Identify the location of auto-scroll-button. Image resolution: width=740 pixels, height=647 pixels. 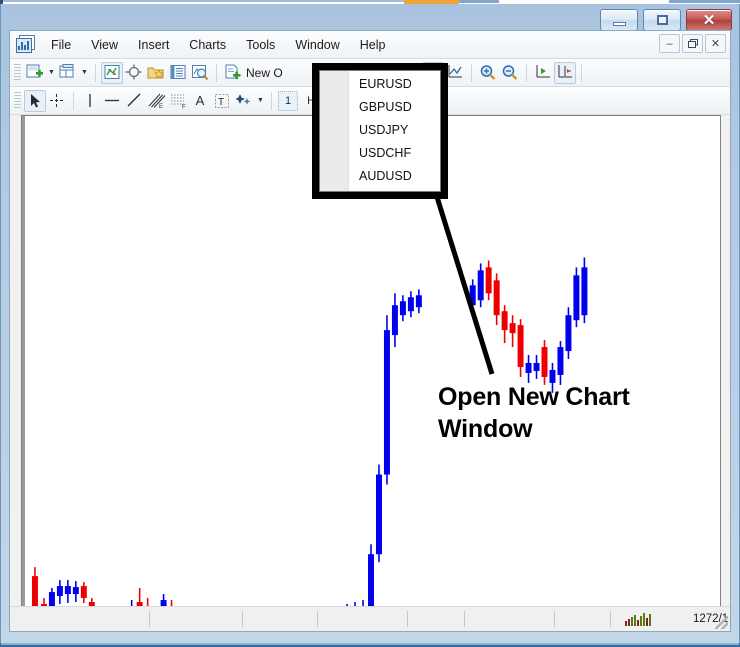
(543, 73).